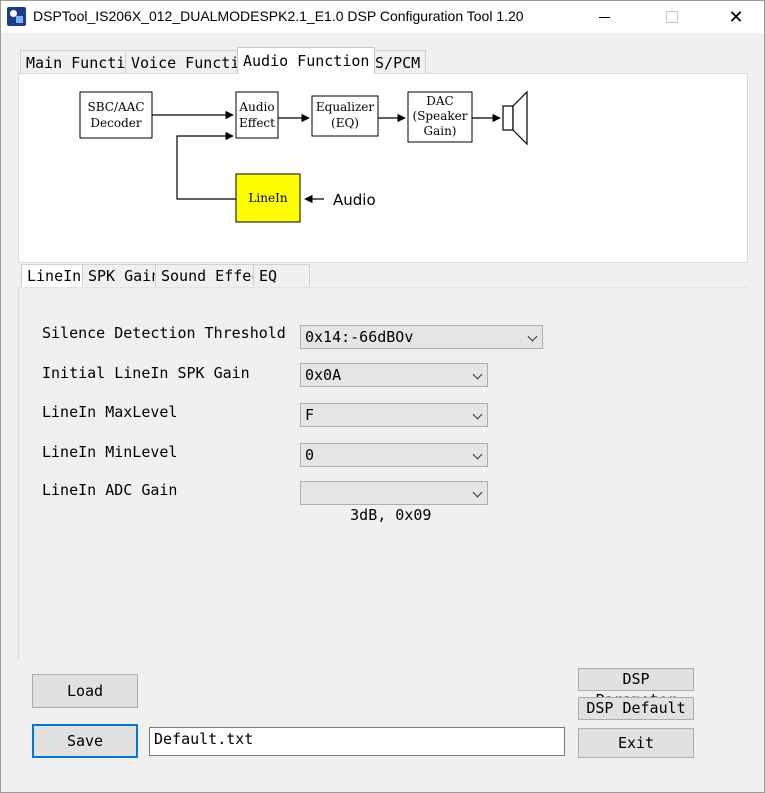  I want to click on close-button: ✕, so click(736, 17).